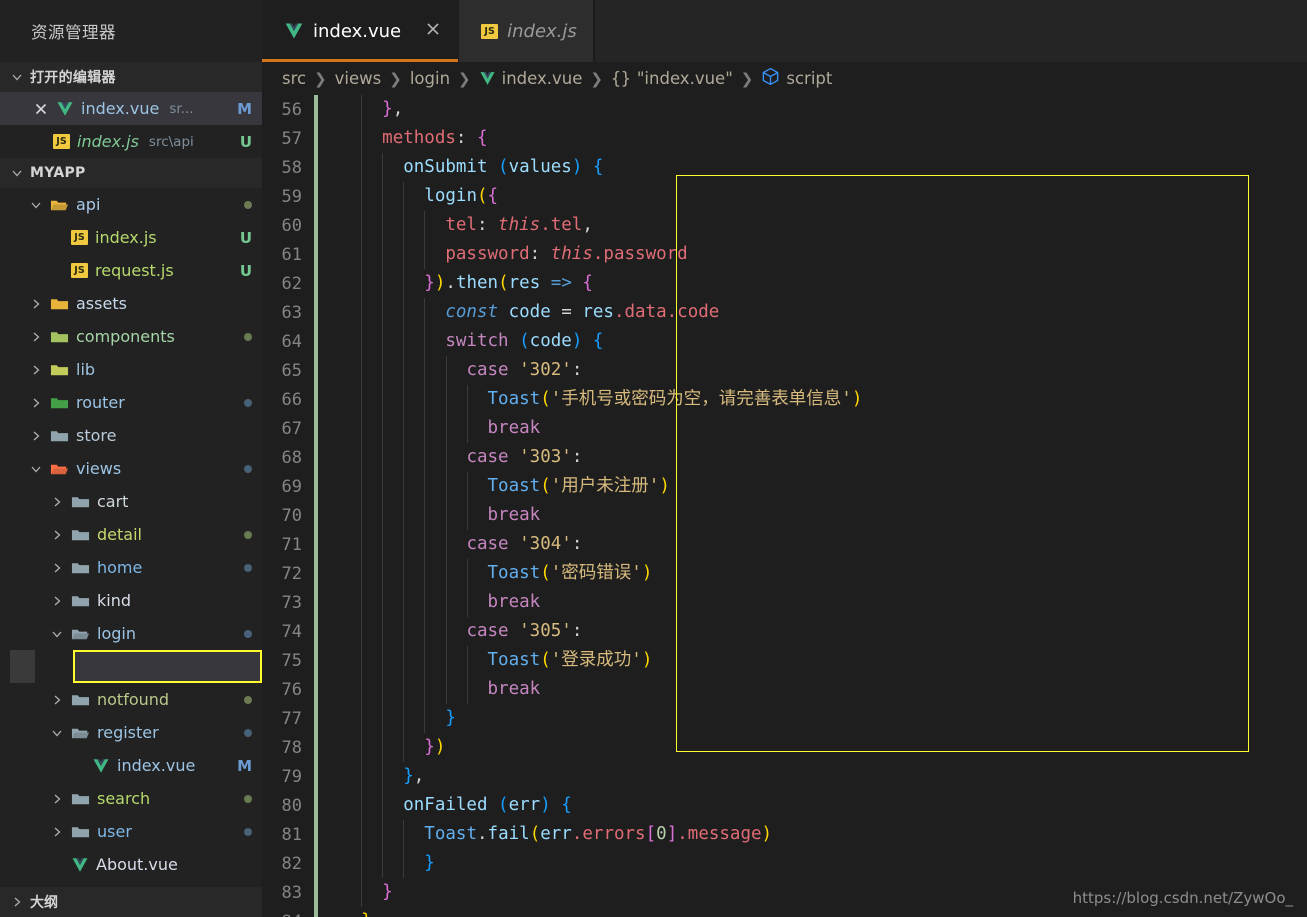  What do you see at coordinates (784, 660) in the screenshot?
I see `code-line: 75 Toast('登录成功')` at bounding box center [784, 660].